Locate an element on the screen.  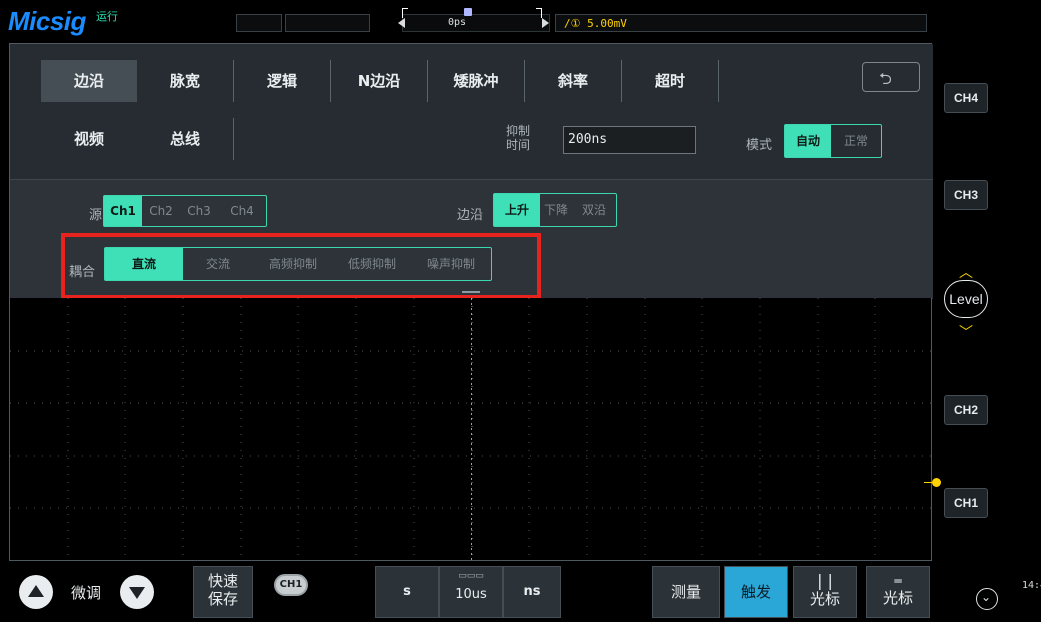
ch1-button: CH1 is located at coordinates (966, 503).